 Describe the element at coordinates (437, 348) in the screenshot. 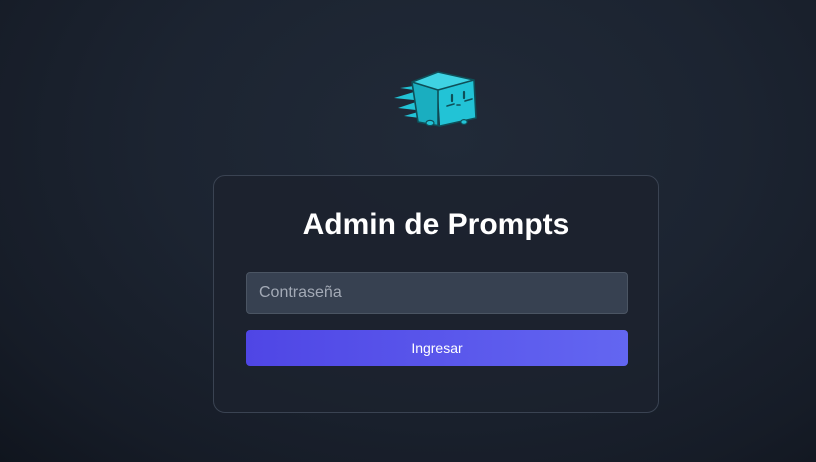

I see `login-button: Ingresar` at that location.